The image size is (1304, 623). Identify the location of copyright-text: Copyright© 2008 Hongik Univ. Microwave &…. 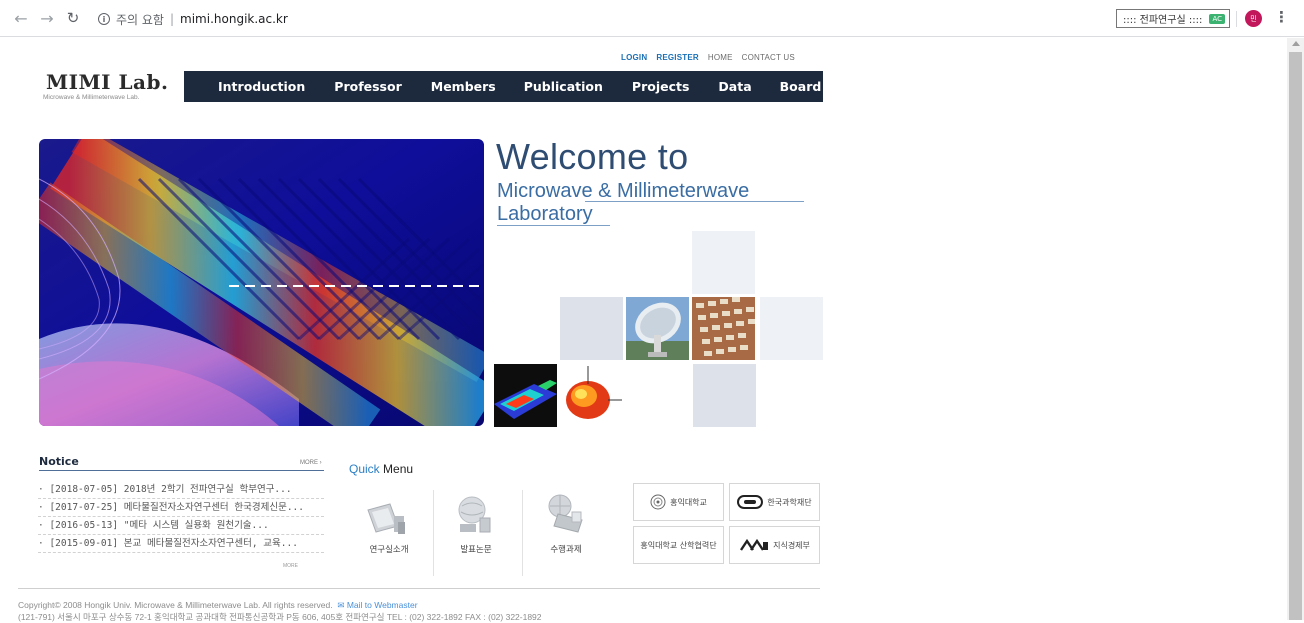
(175, 605).